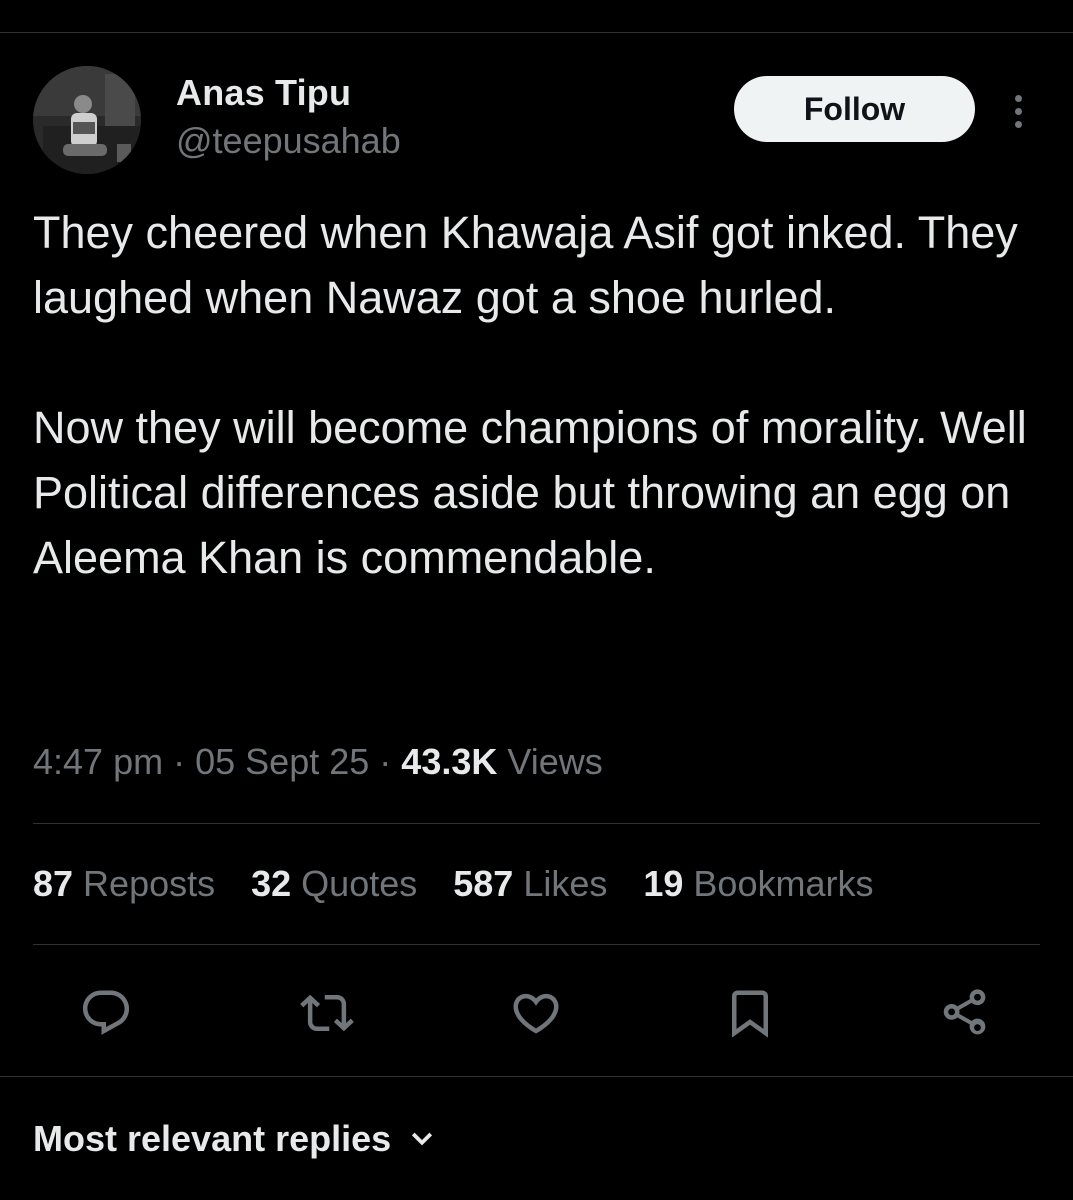 Image resolution: width=1073 pixels, height=1200 pixels. I want to click on repost-button, so click(327, 1013).